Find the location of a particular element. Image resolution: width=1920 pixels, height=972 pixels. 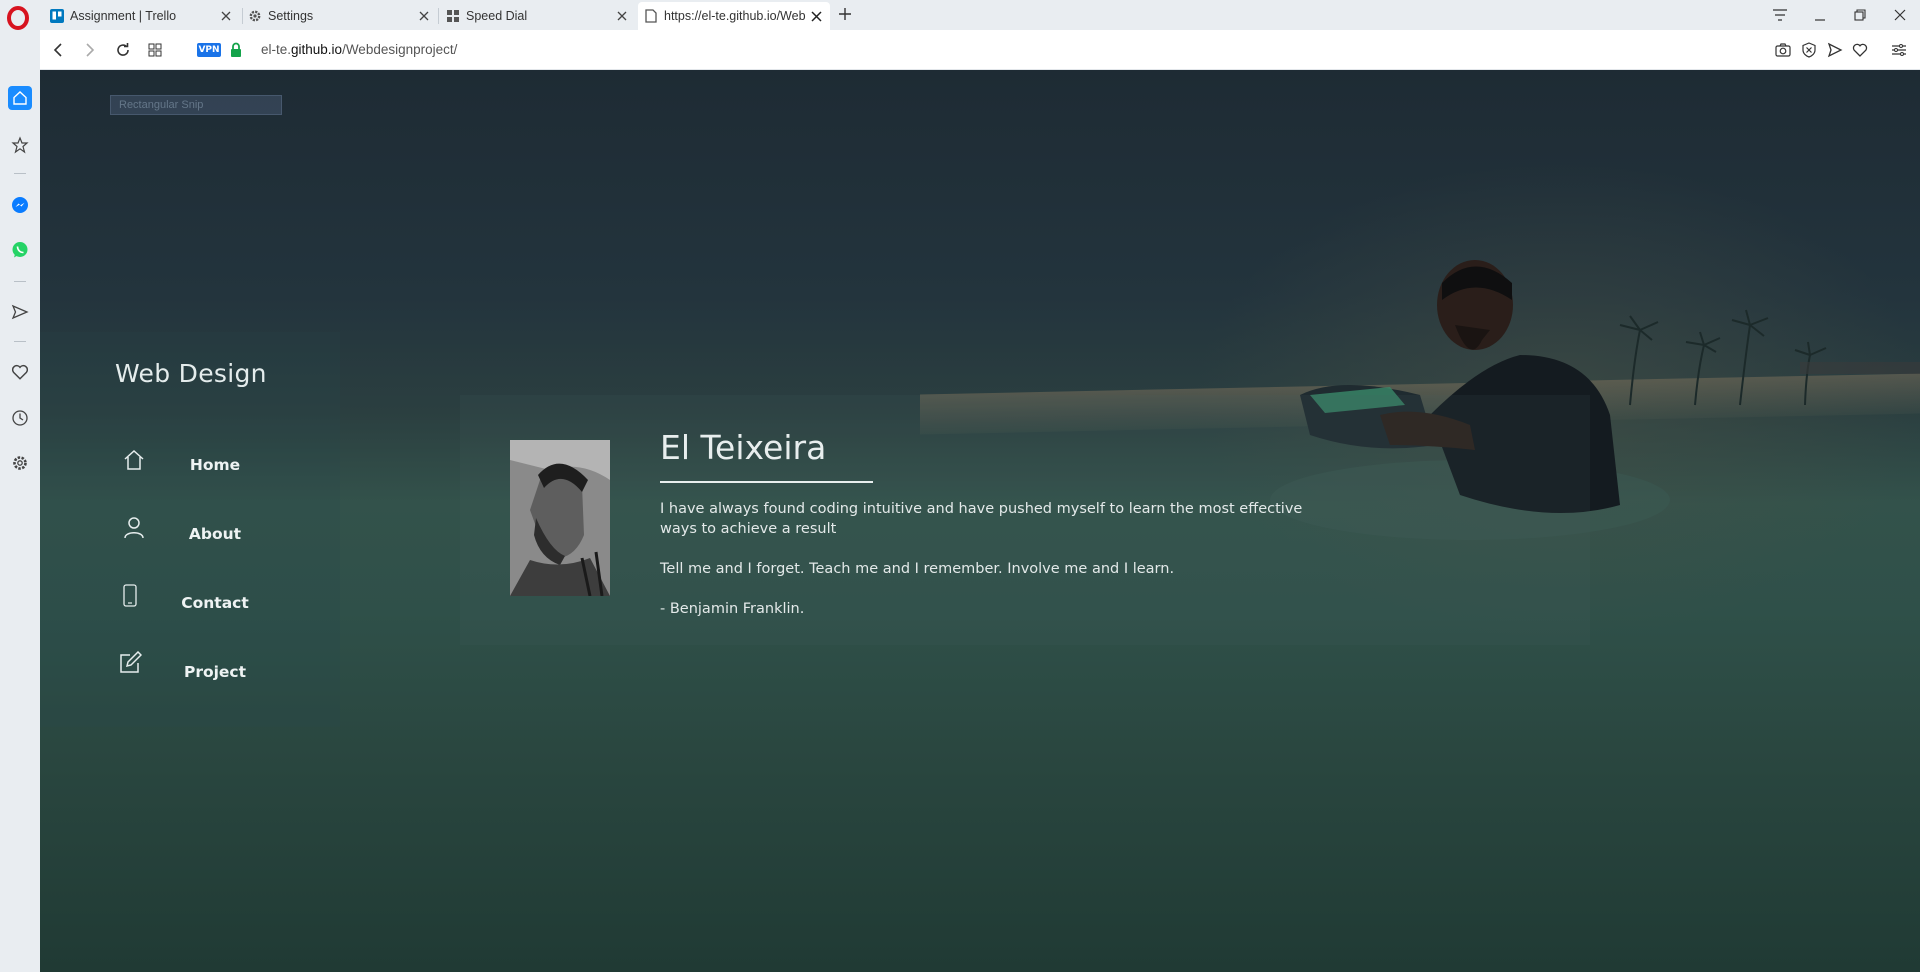

new-tab-plus-icon is located at coordinates (845, 14).